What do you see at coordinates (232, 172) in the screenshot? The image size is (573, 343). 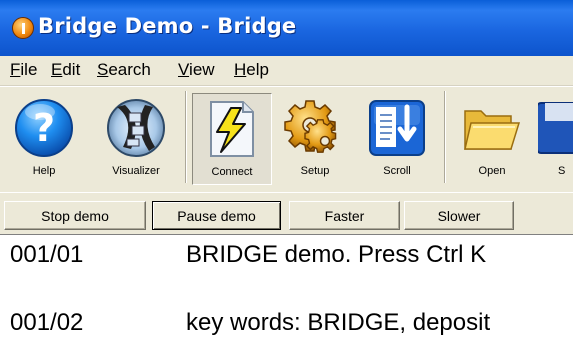 I see `toolbar-connect-label: Connect` at bounding box center [232, 172].